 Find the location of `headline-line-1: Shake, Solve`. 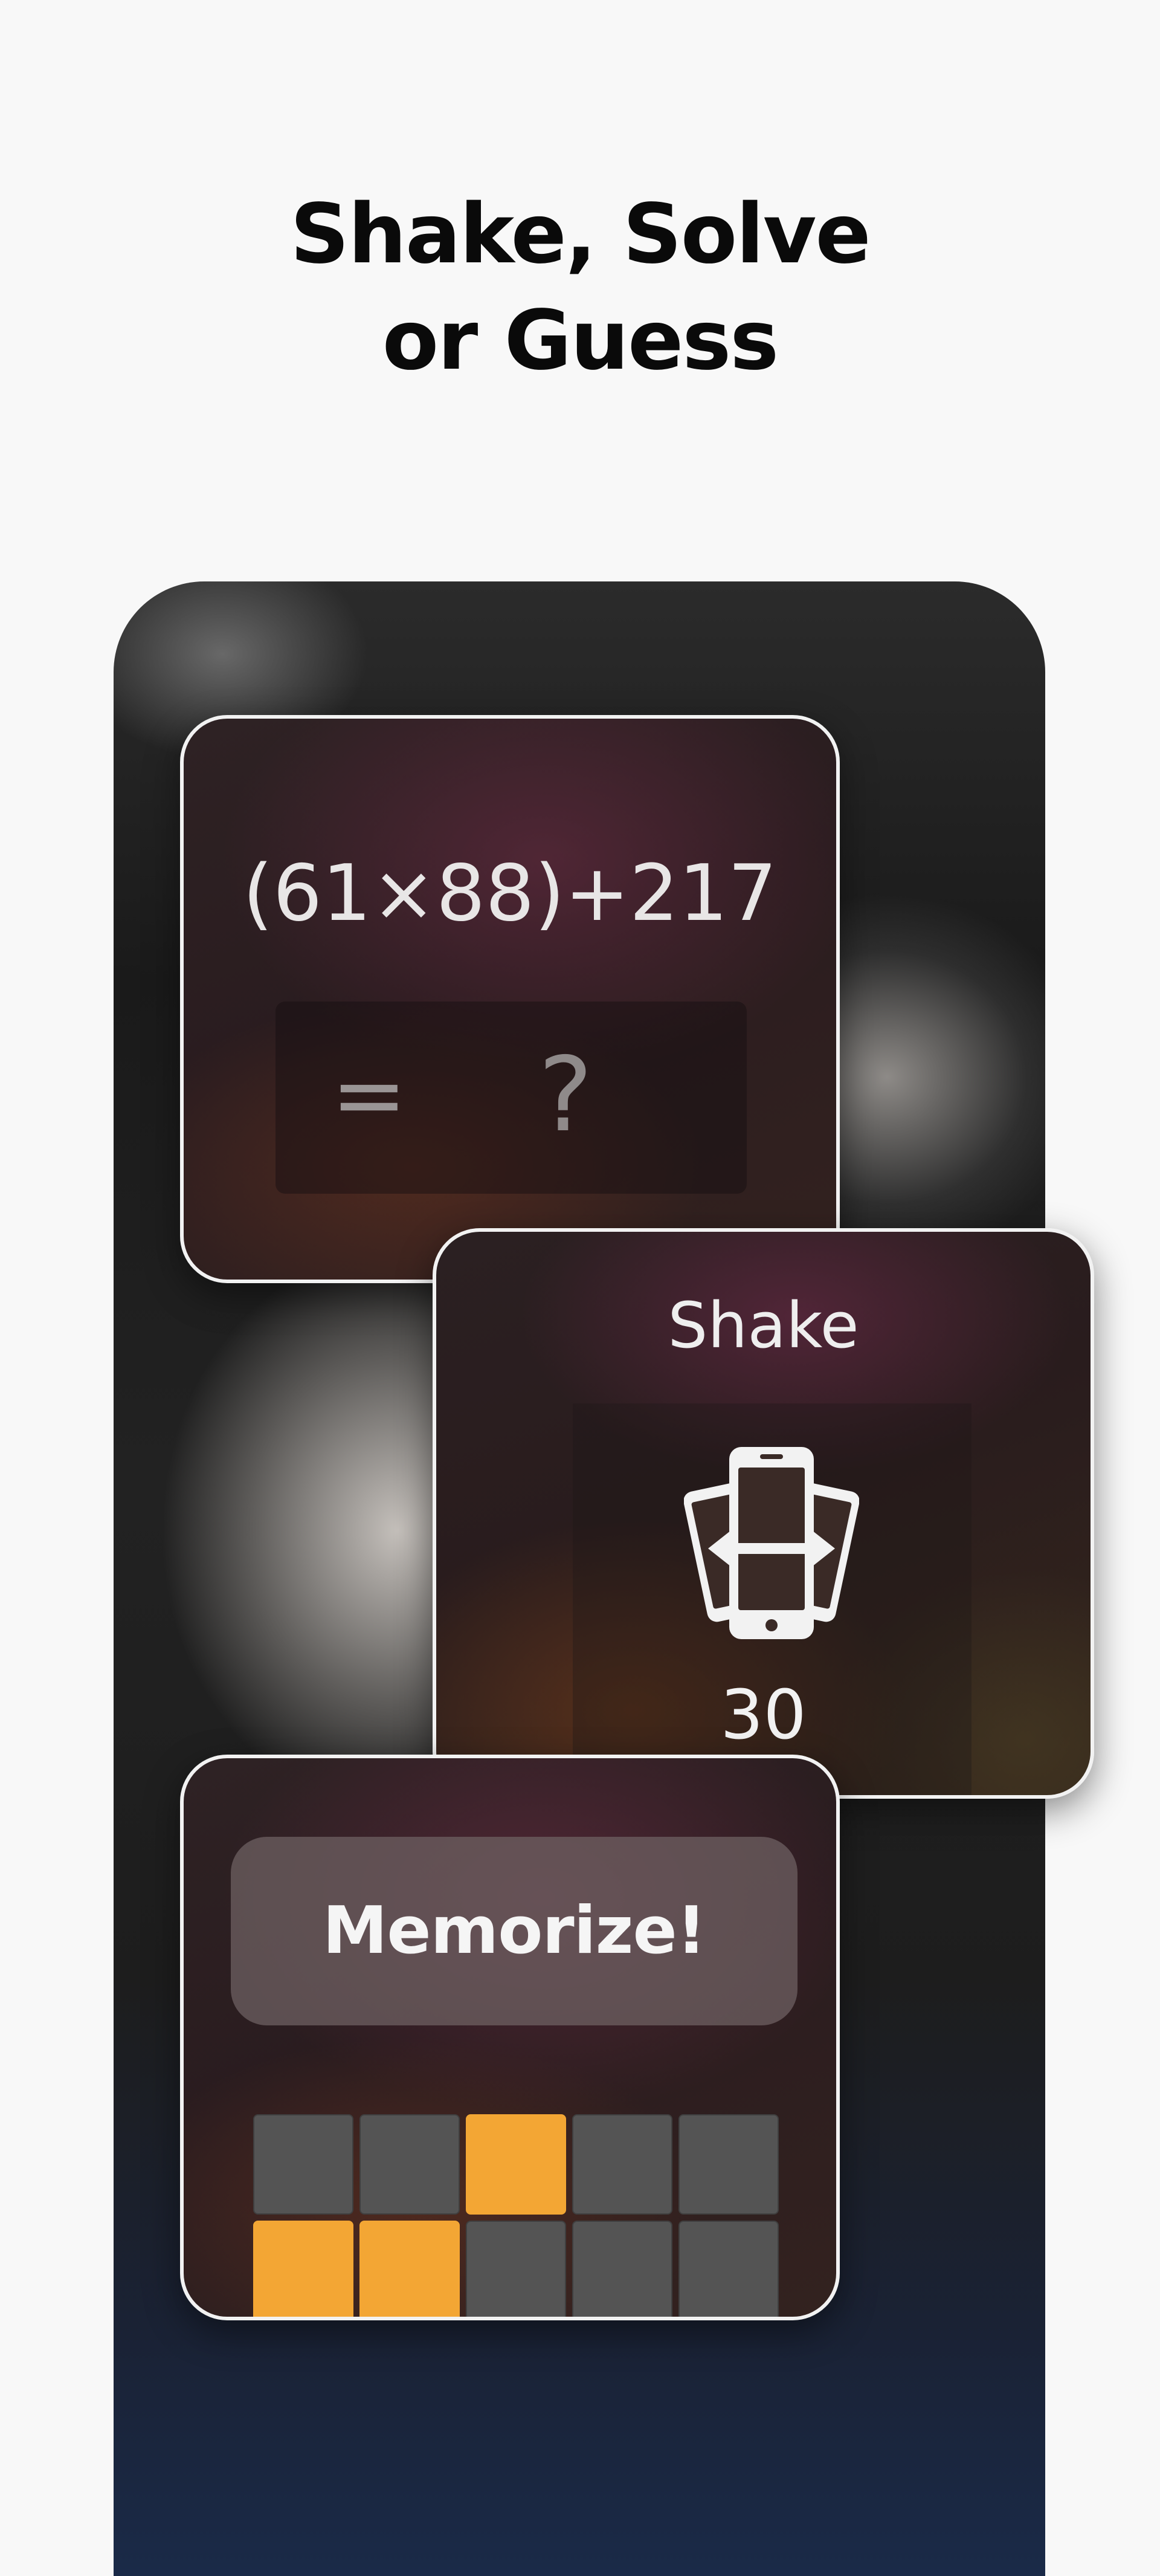

headline-line-1: Shake, Solve is located at coordinates (580, 234).